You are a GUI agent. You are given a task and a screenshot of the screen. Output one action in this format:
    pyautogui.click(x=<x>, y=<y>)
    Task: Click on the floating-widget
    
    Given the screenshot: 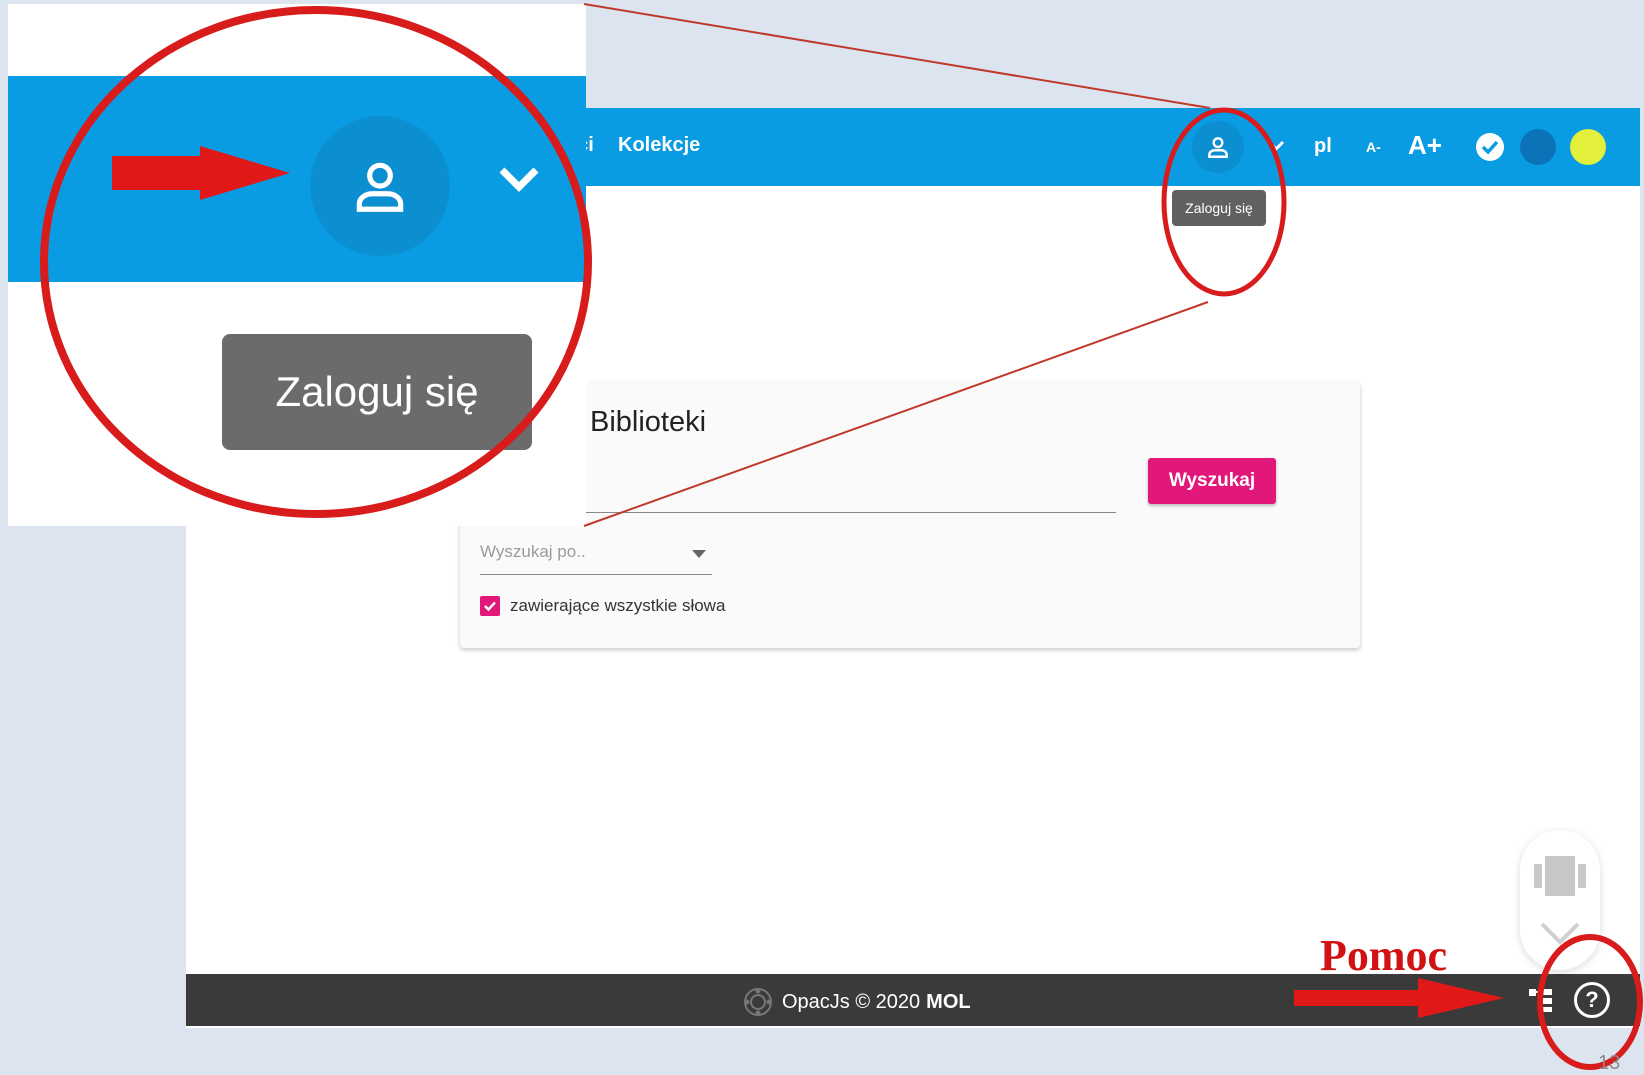 What is the action you would take?
    pyautogui.click(x=1560, y=900)
    